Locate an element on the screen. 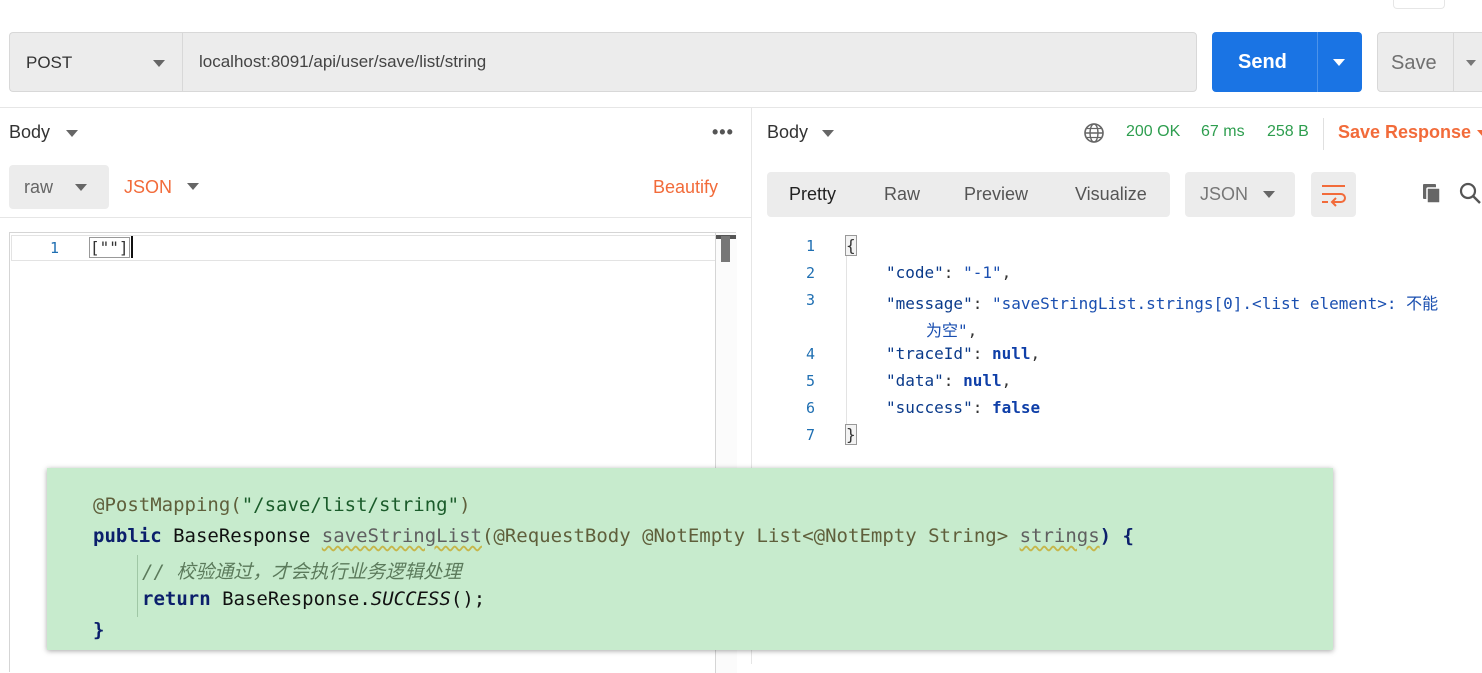 The image size is (1482, 673). save-divider is located at coordinates (1453, 62).